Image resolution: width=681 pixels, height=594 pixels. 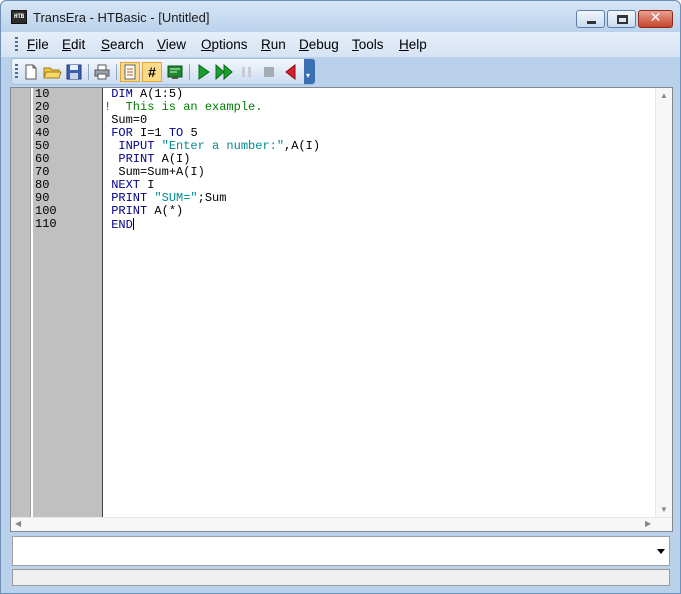 I want to click on open-file-button, so click(x=52, y=72).